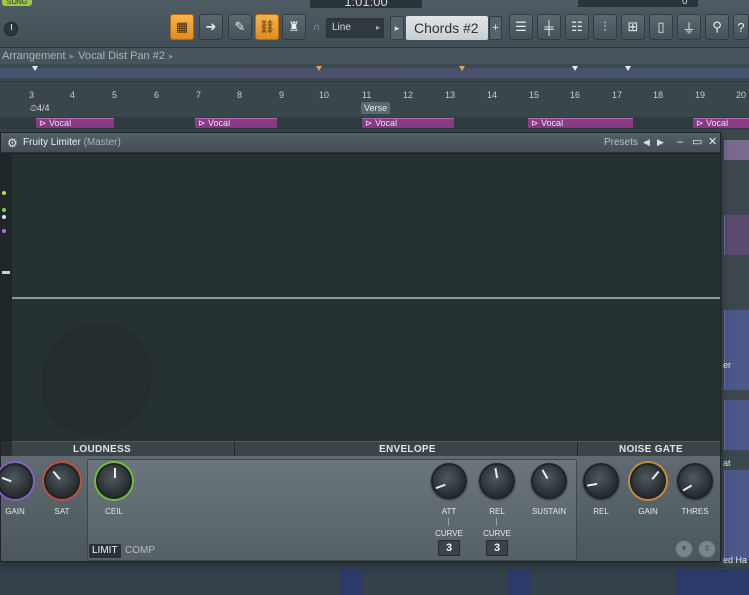 The height and width of the screenshot is (595, 749). I want to click on plugin-button: ⏚, so click(689, 27).